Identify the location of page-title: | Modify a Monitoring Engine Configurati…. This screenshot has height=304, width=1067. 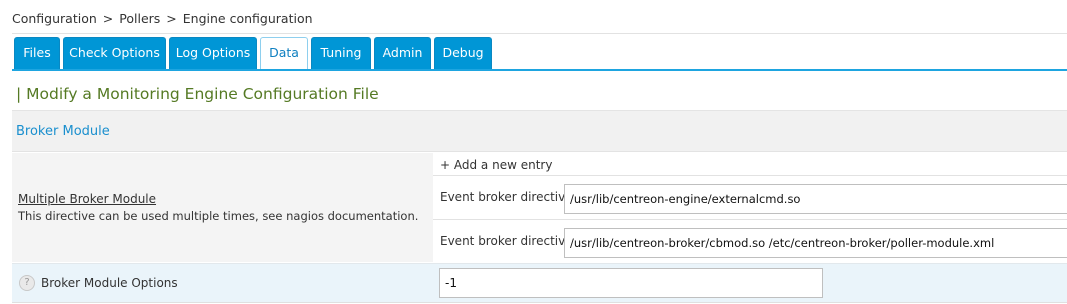
(197, 94).